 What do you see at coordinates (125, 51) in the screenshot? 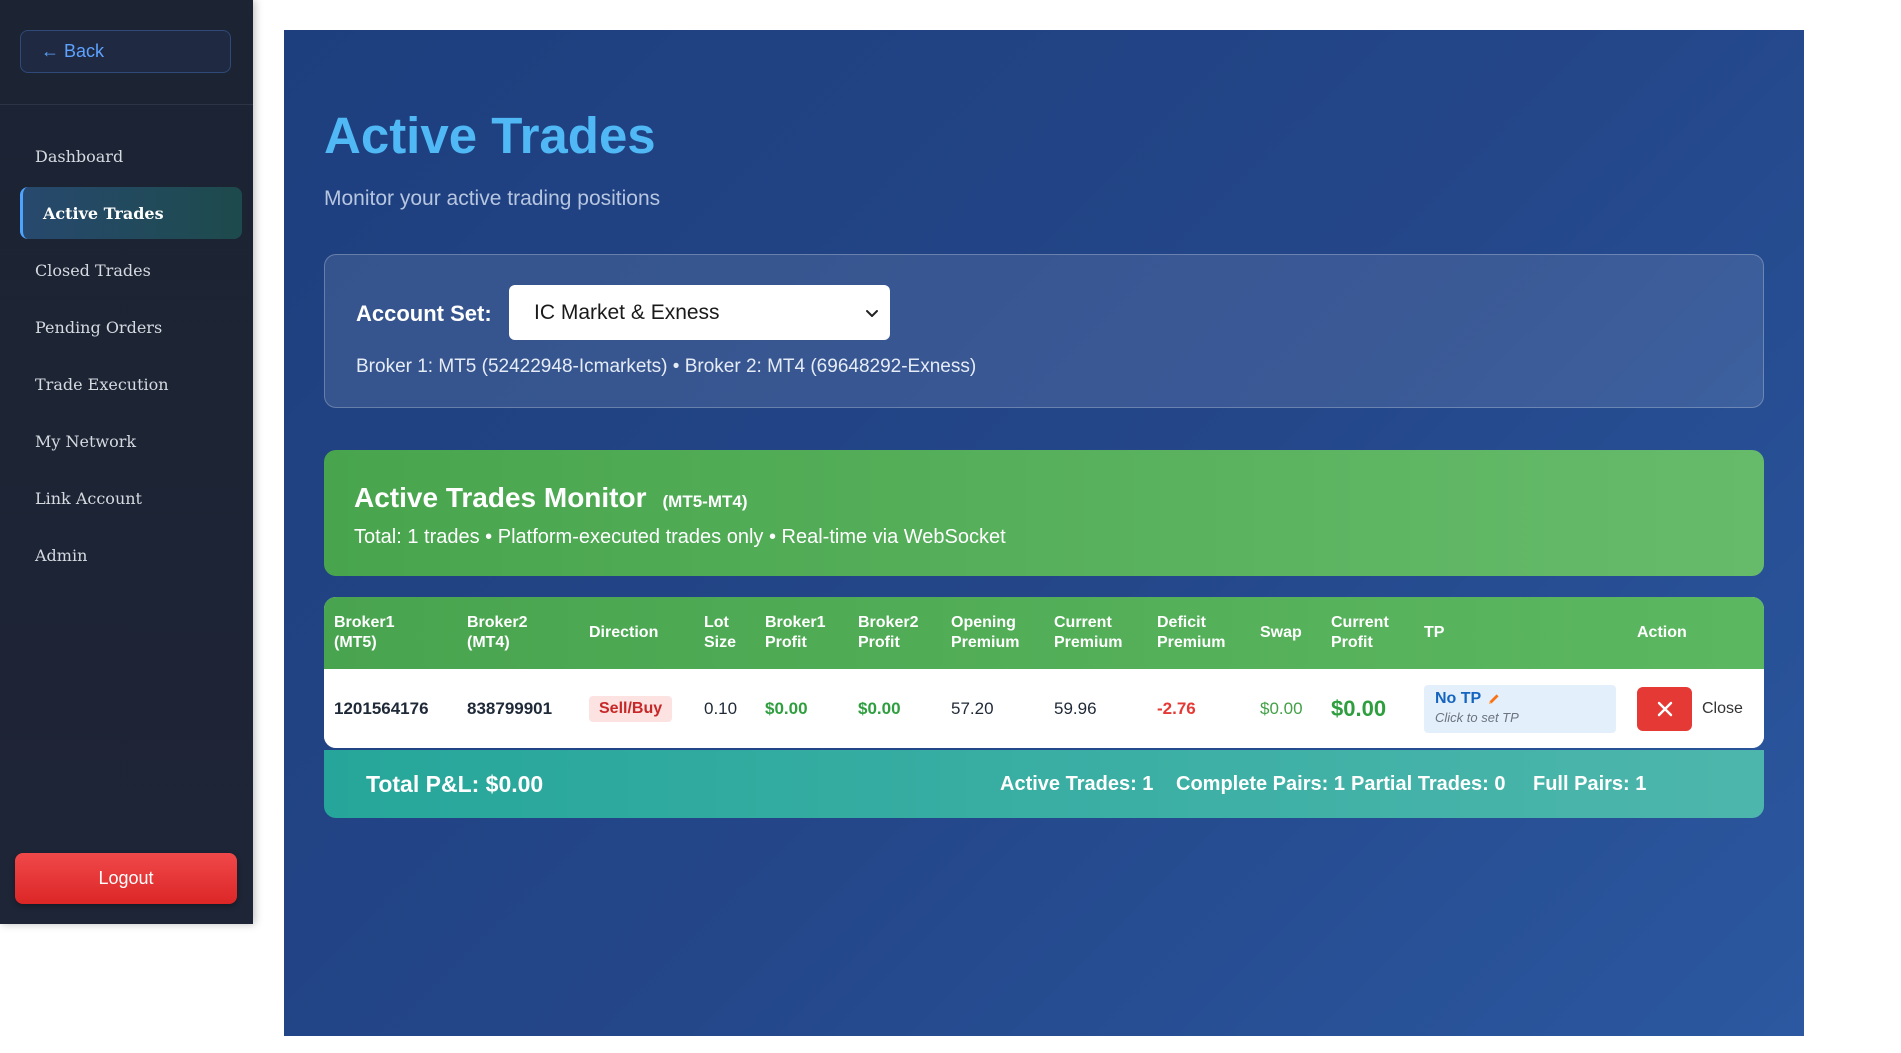
I see `back-button: ← Back` at bounding box center [125, 51].